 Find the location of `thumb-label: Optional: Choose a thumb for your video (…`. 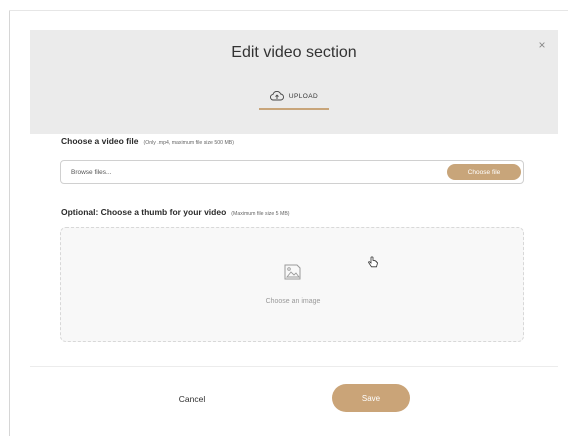

thumb-label: Optional: Choose a thumb for your video (… is located at coordinates (175, 212).